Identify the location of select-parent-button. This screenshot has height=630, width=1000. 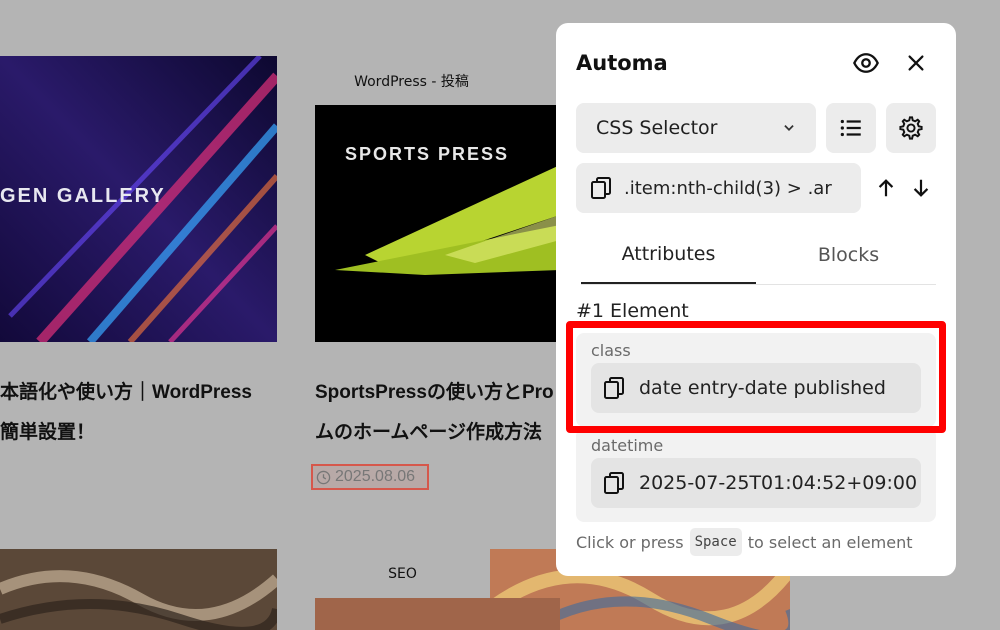
(886, 188).